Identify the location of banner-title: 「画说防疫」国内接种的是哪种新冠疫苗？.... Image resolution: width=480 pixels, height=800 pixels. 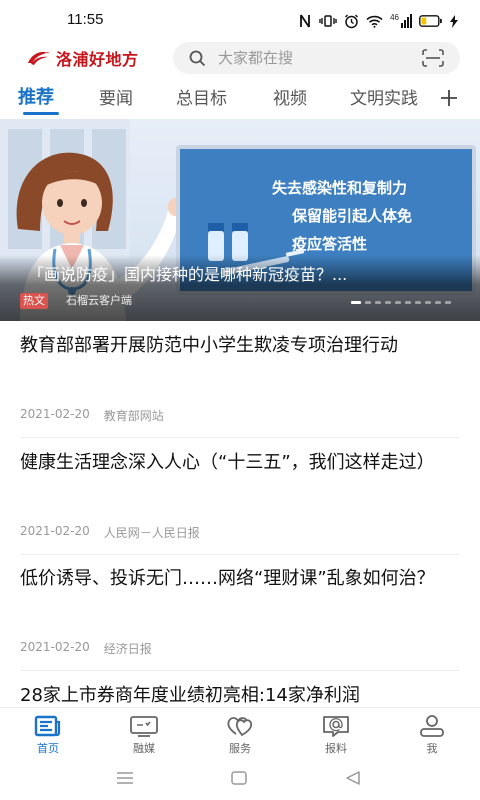
(187, 273).